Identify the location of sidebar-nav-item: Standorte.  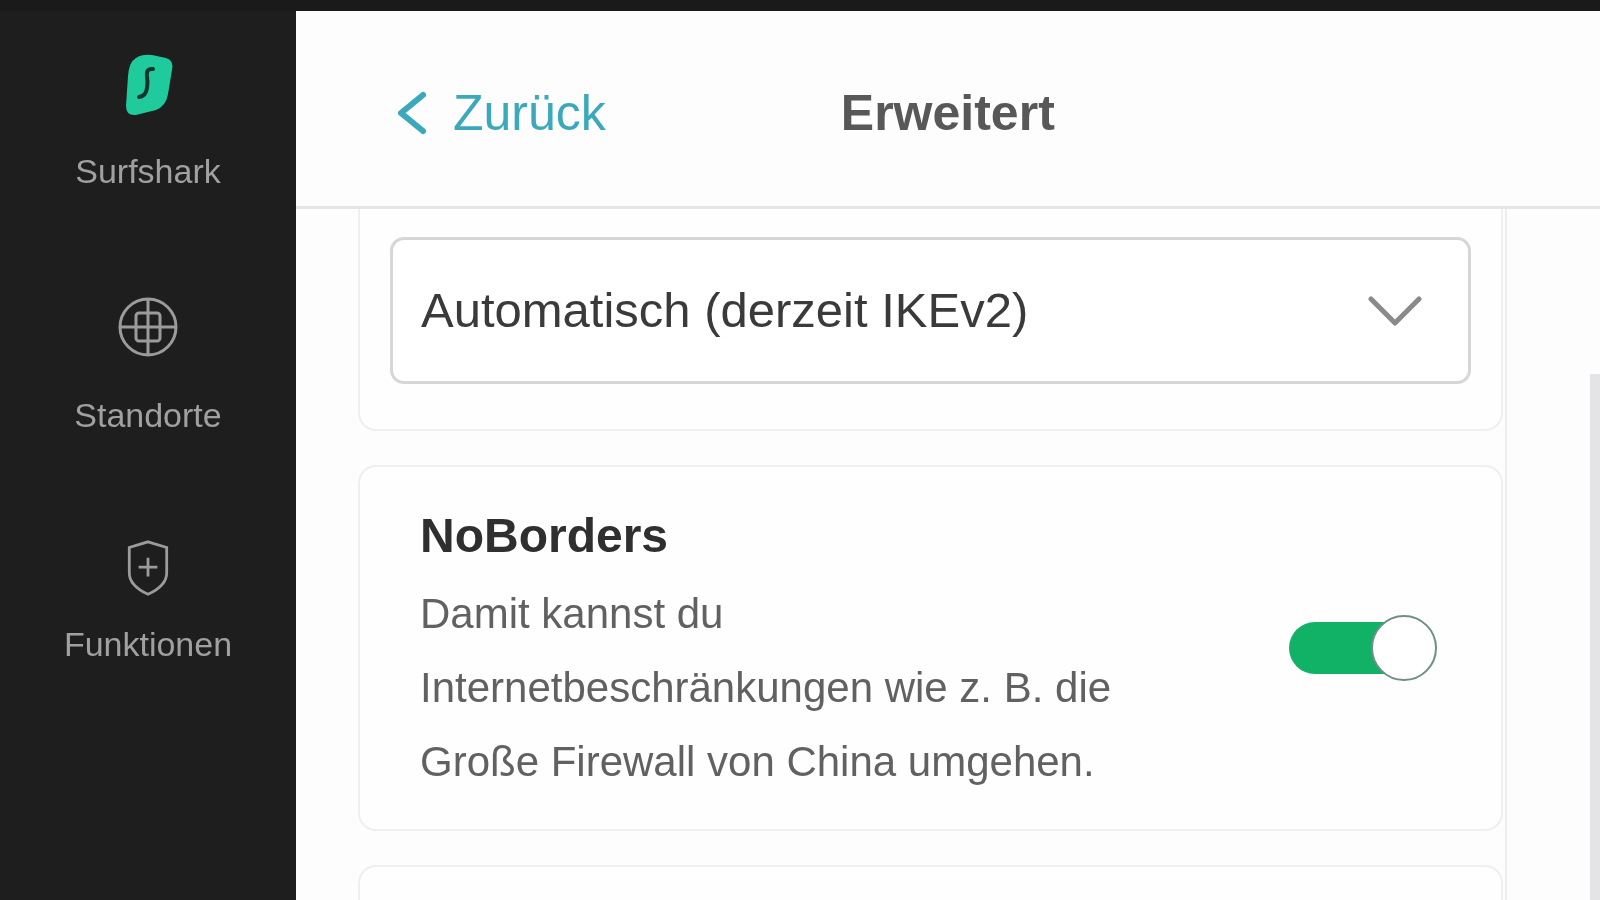
(148, 364).